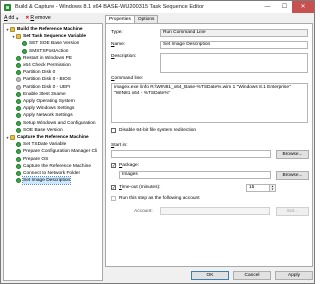  Describe the element at coordinates (47, 166) in the screenshot. I see `tree-item: Capture the Reference Machine` at that location.